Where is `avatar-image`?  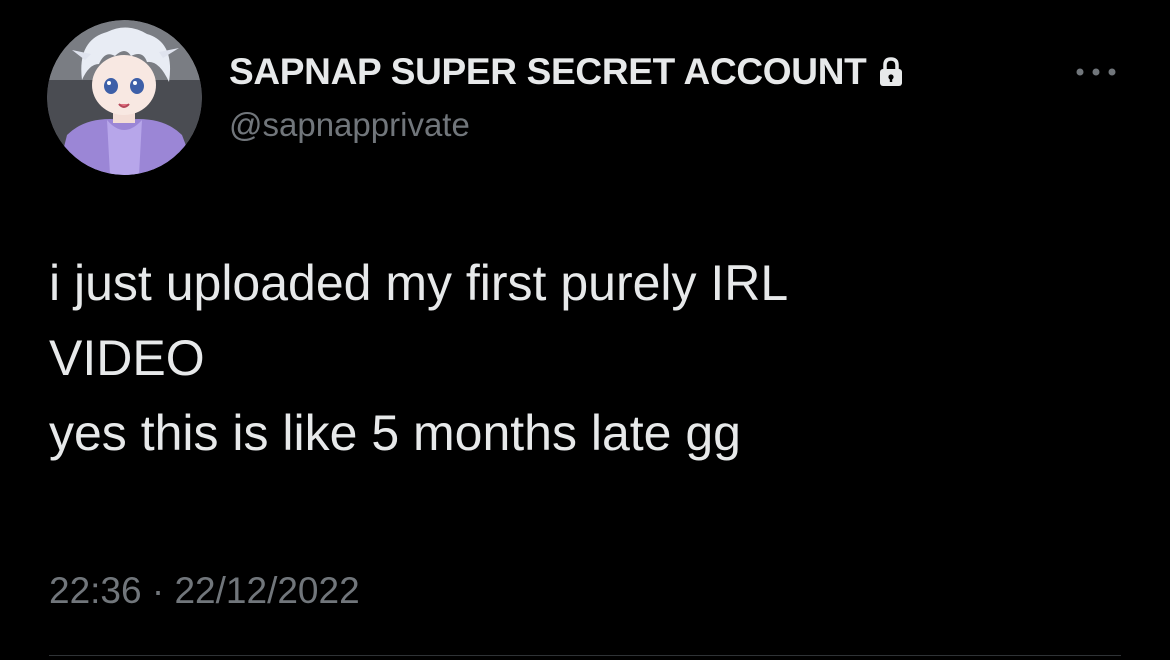
avatar-image is located at coordinates (124, 97).